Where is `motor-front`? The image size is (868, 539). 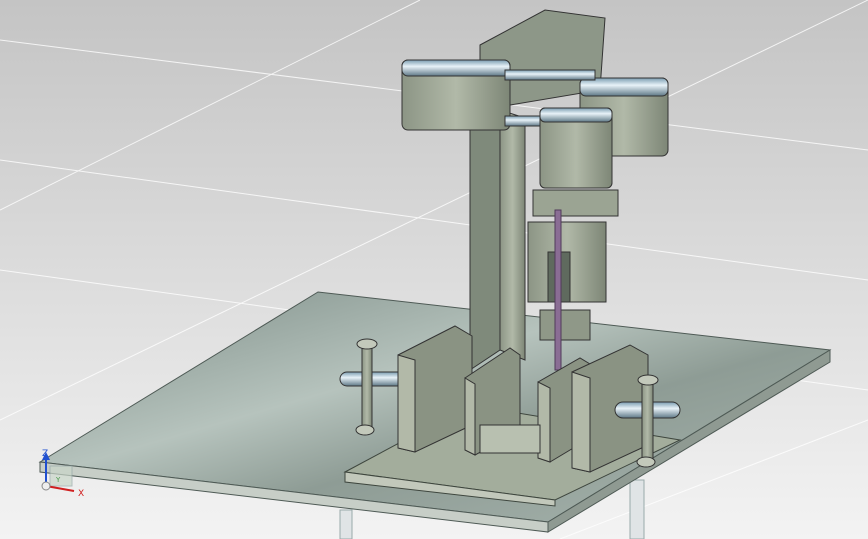 motor-front is located at coordinates (576, 148).